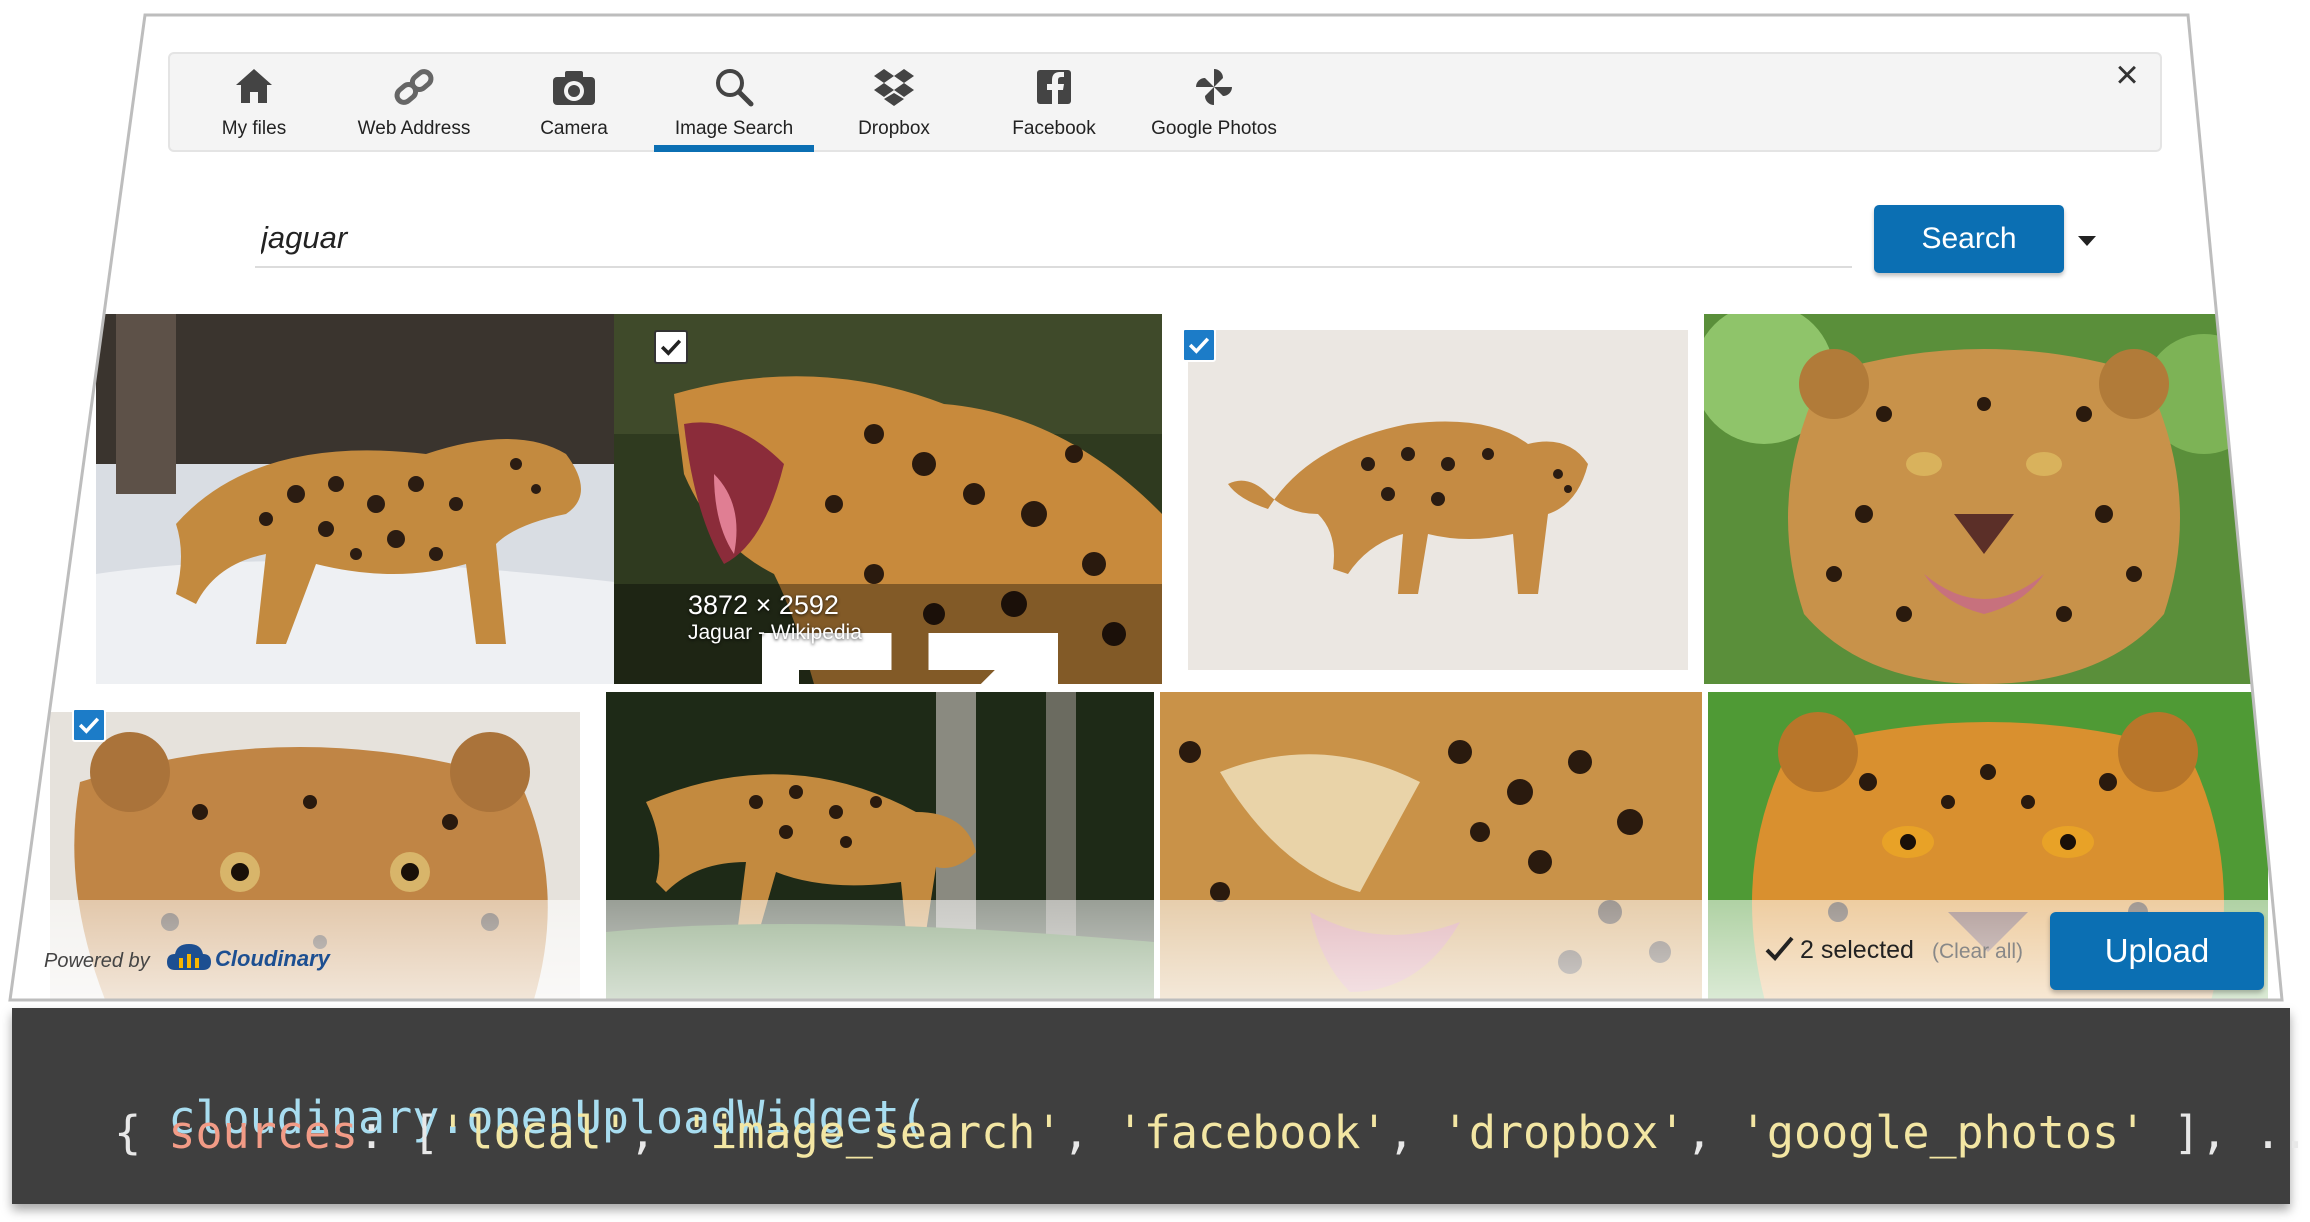 The width and height of the screenshot is (2310, 1222). What do you see at coordinates (2087, 241) in the screenshot?
I see `chevron-down-icon` at bounding box center [2087, 241].